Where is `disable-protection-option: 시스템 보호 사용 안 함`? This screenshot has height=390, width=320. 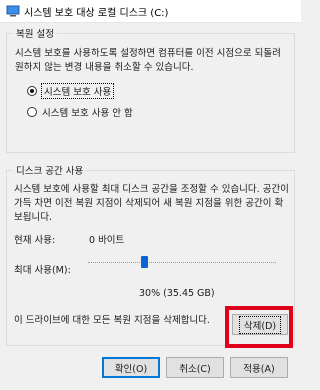
disable-protection-option: 시스템 보호 사용 안 함 is located at coordinates (80, 112).